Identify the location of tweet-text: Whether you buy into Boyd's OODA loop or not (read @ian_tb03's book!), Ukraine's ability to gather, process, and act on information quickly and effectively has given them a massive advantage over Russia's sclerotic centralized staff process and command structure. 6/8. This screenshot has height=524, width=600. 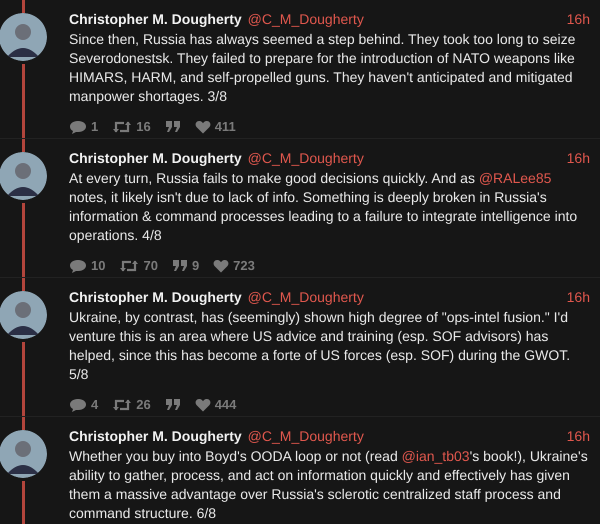
(329, 485).